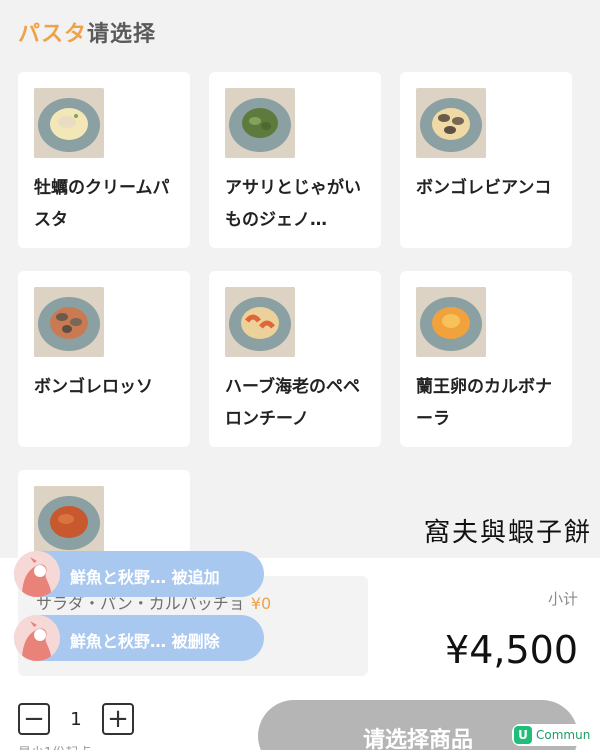 The image size is (600, 750). What do you see at coordinates (104, 160) in the screenshot?
I see `product-card-oyster-cream: 牡蠣のクリームパスタ` at bounding box center [104, 160].